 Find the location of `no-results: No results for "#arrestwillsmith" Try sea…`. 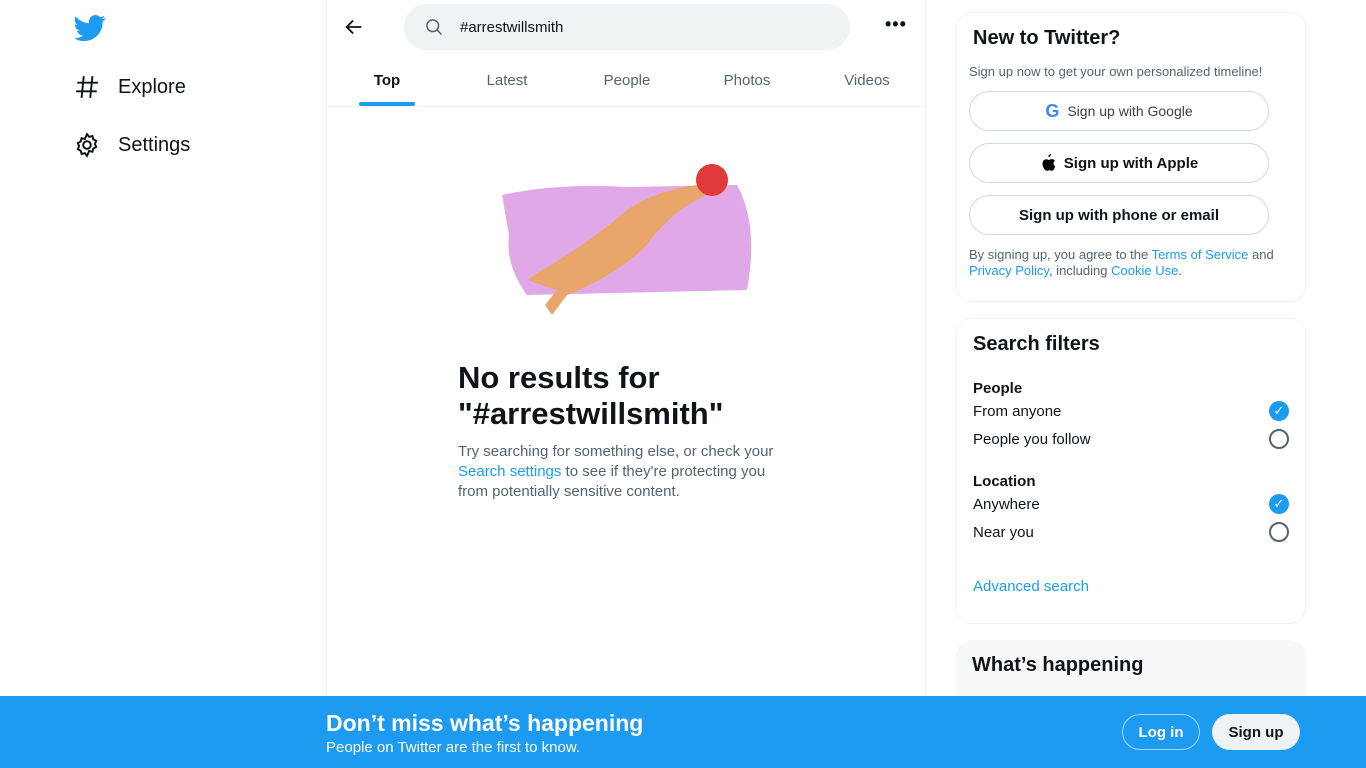

no-results: No results for "#arrestwillsmith" Try sea… is located at coordinates (623, 431).